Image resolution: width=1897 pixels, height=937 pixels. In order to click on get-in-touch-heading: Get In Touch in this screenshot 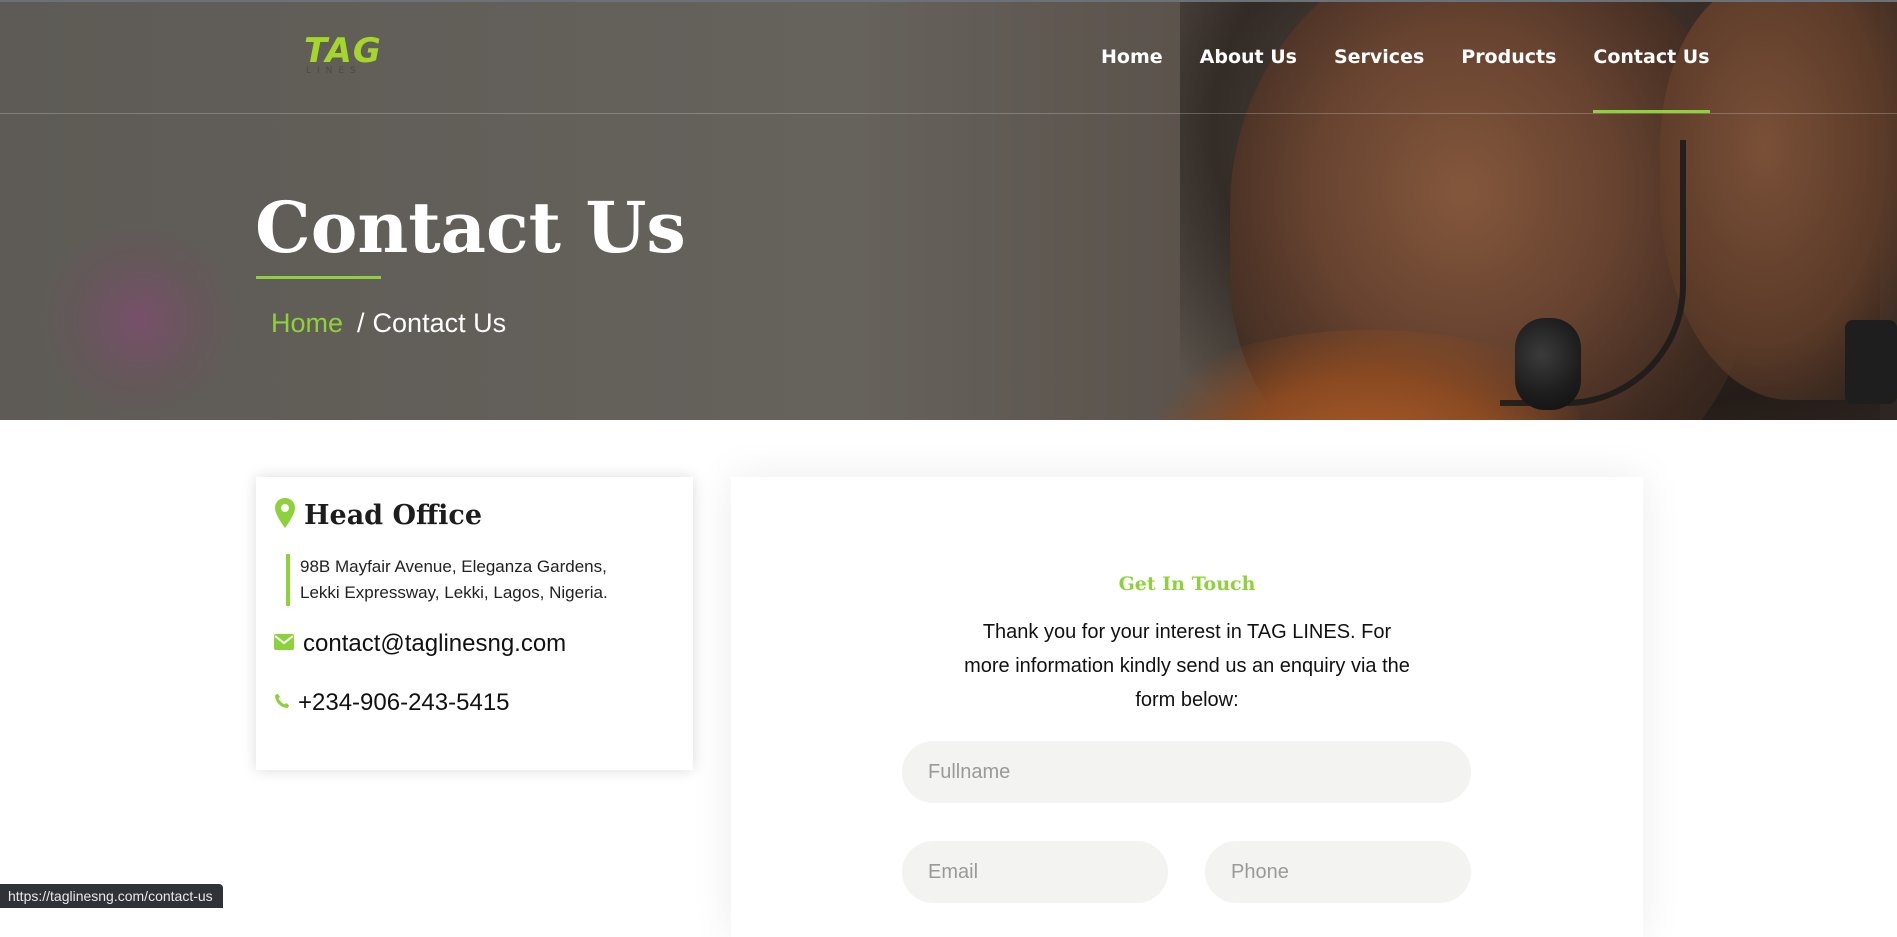, I will do `click(1187, 584)`.